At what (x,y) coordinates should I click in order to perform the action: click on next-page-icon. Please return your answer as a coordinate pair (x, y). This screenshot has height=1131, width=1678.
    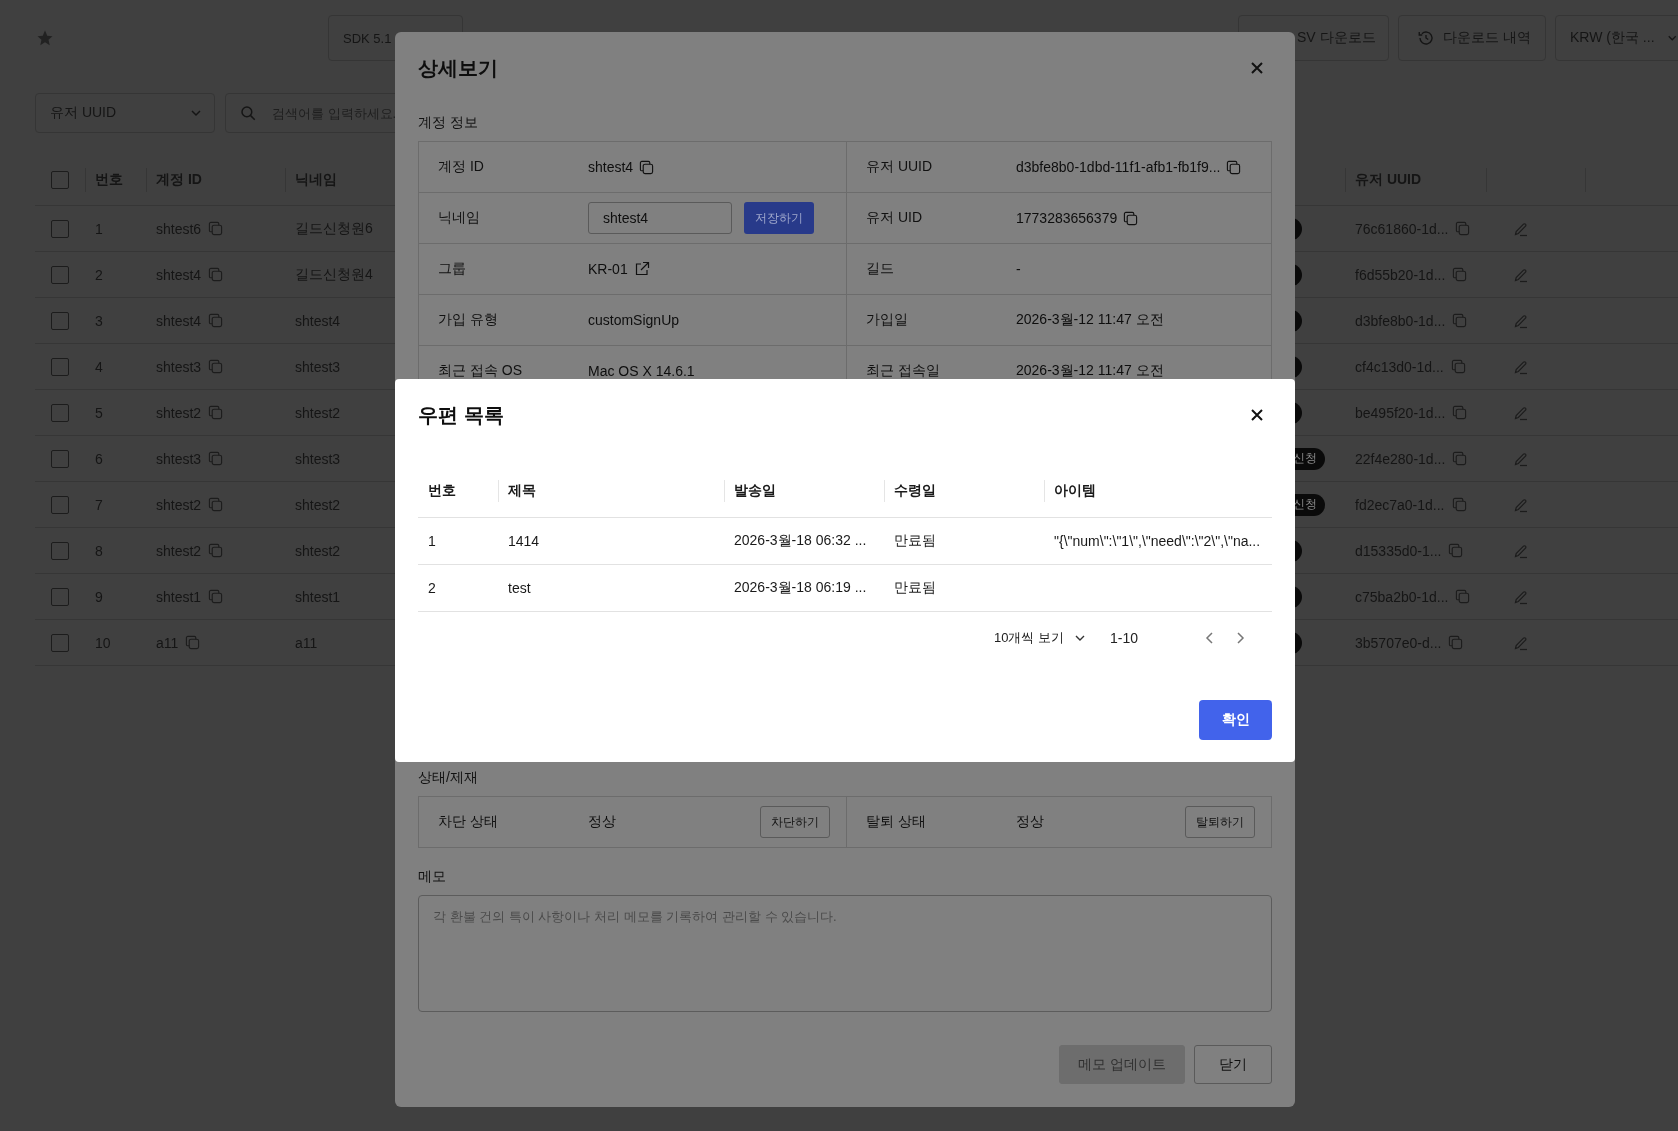
    Looking at the image, I should click on (1240, 638).